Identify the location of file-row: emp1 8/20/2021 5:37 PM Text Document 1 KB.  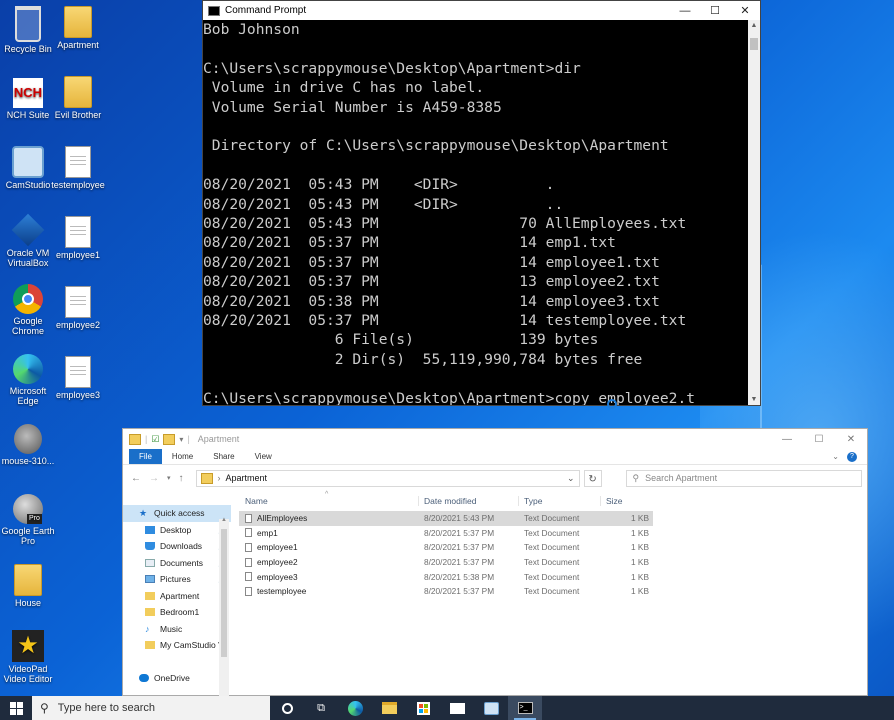
(446, 533).